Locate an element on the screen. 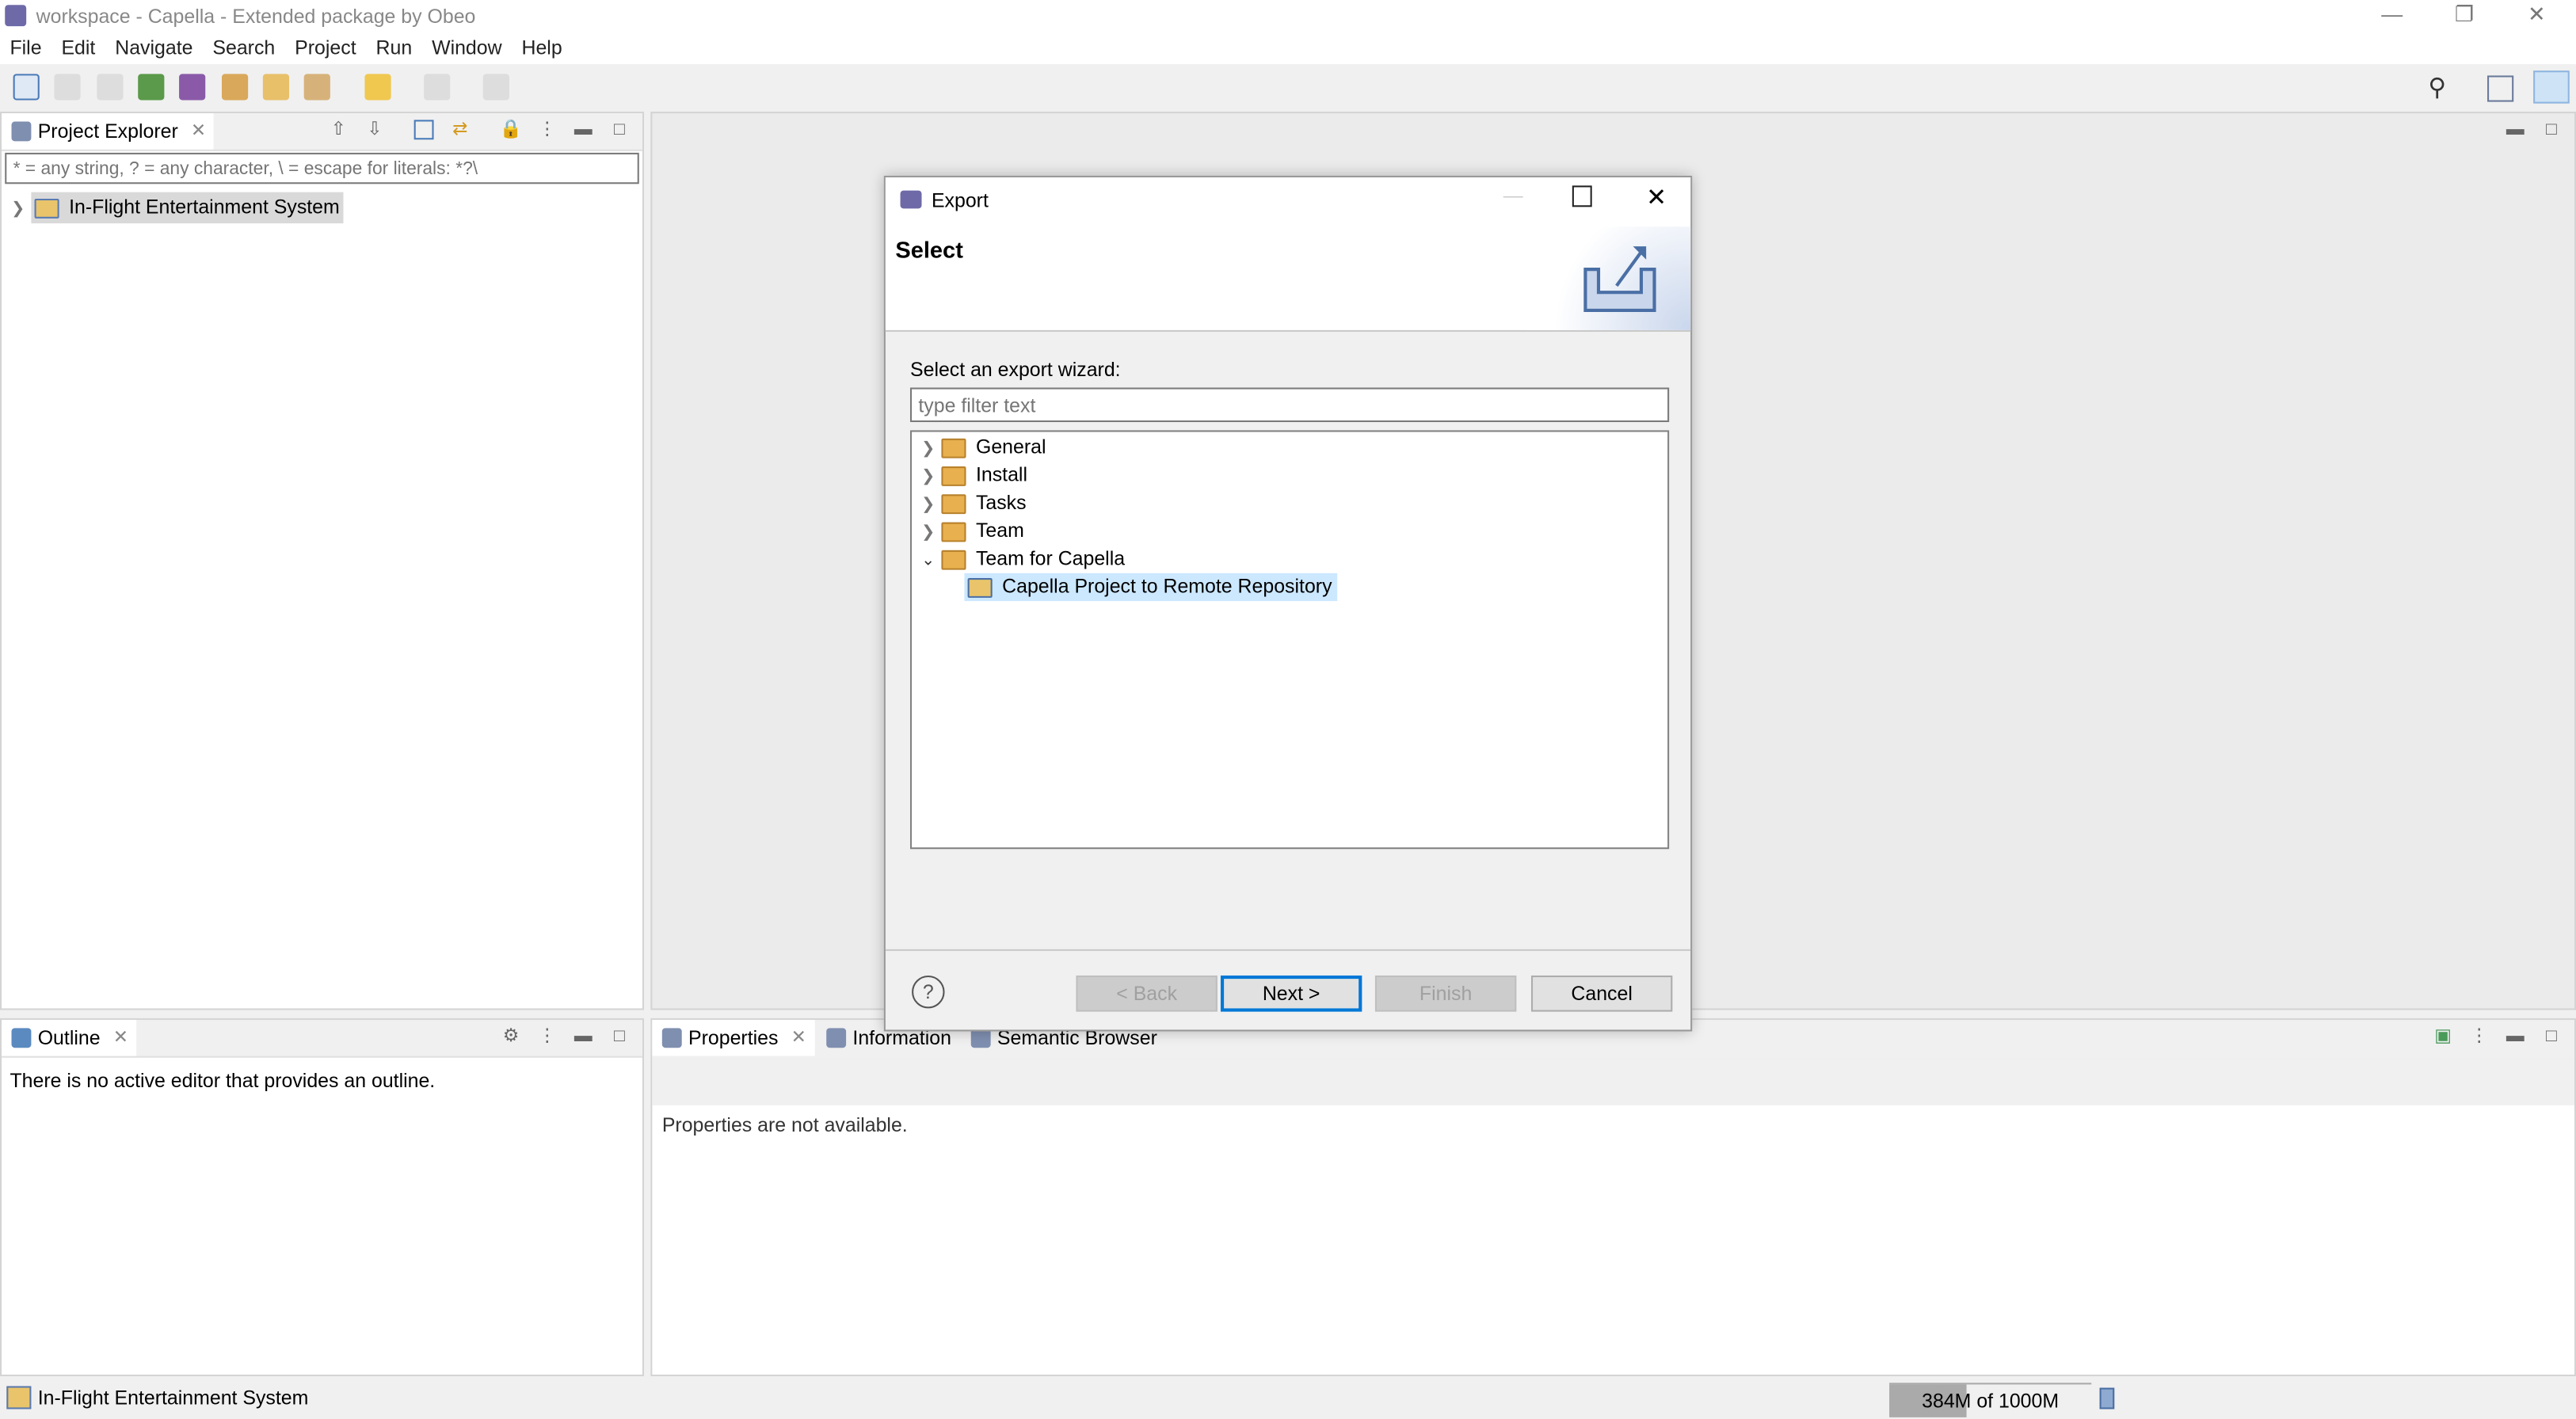 The width and height of the screenshot is (2576, 1419). tree-label: Team is located at coordinates (999, 530).